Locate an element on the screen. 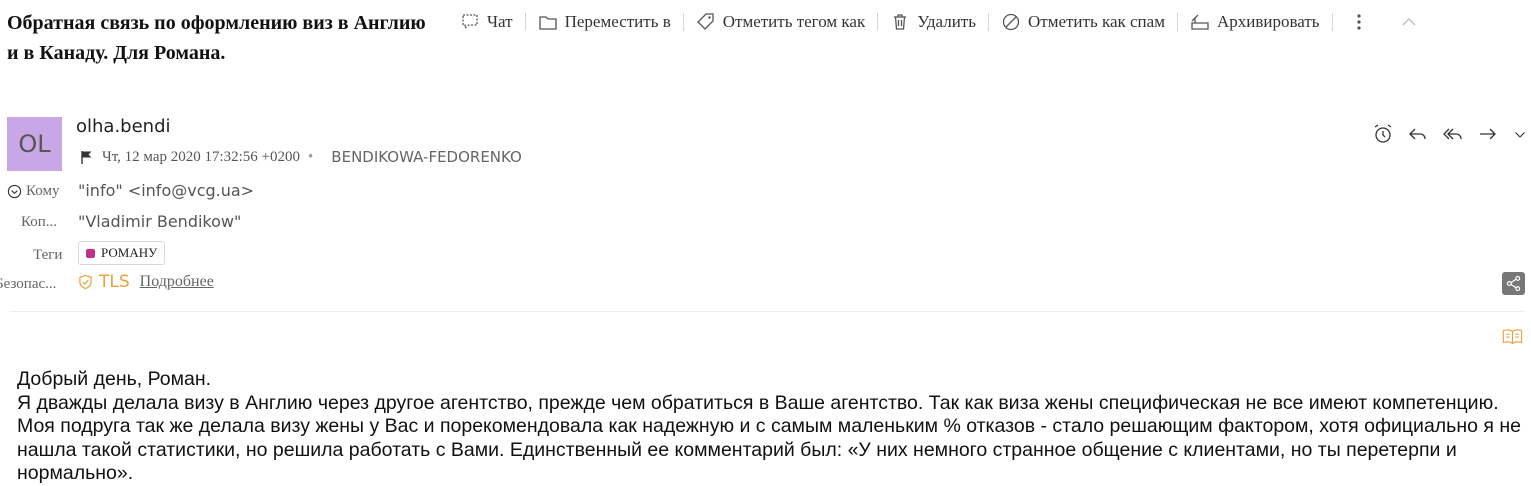 The image size is (1531, 486). share-button is located at coordinates (1513, 283).